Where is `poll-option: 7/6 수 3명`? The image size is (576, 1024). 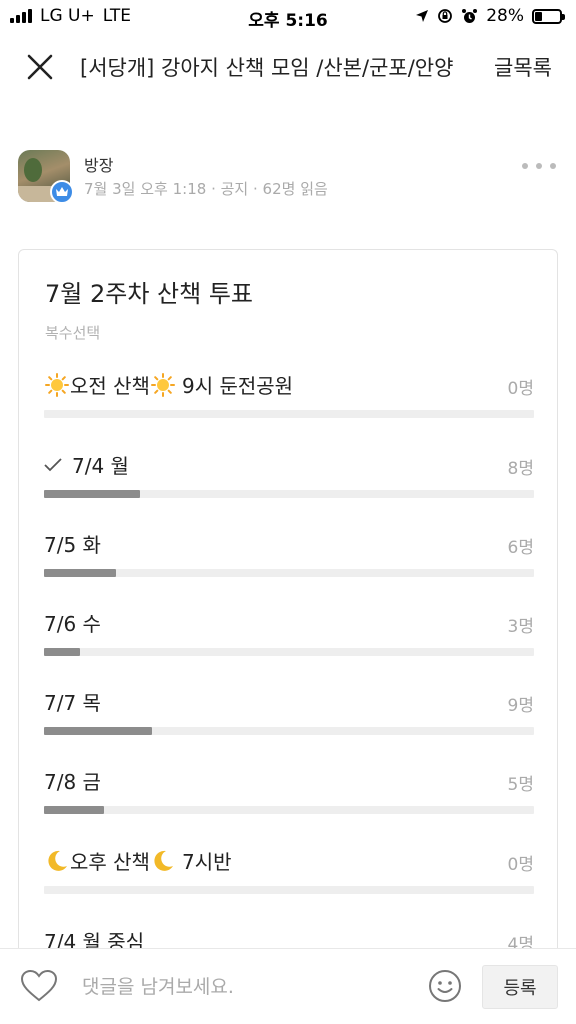
poll-option: 7/6 수 3명 is located at coordinates (289, 638).